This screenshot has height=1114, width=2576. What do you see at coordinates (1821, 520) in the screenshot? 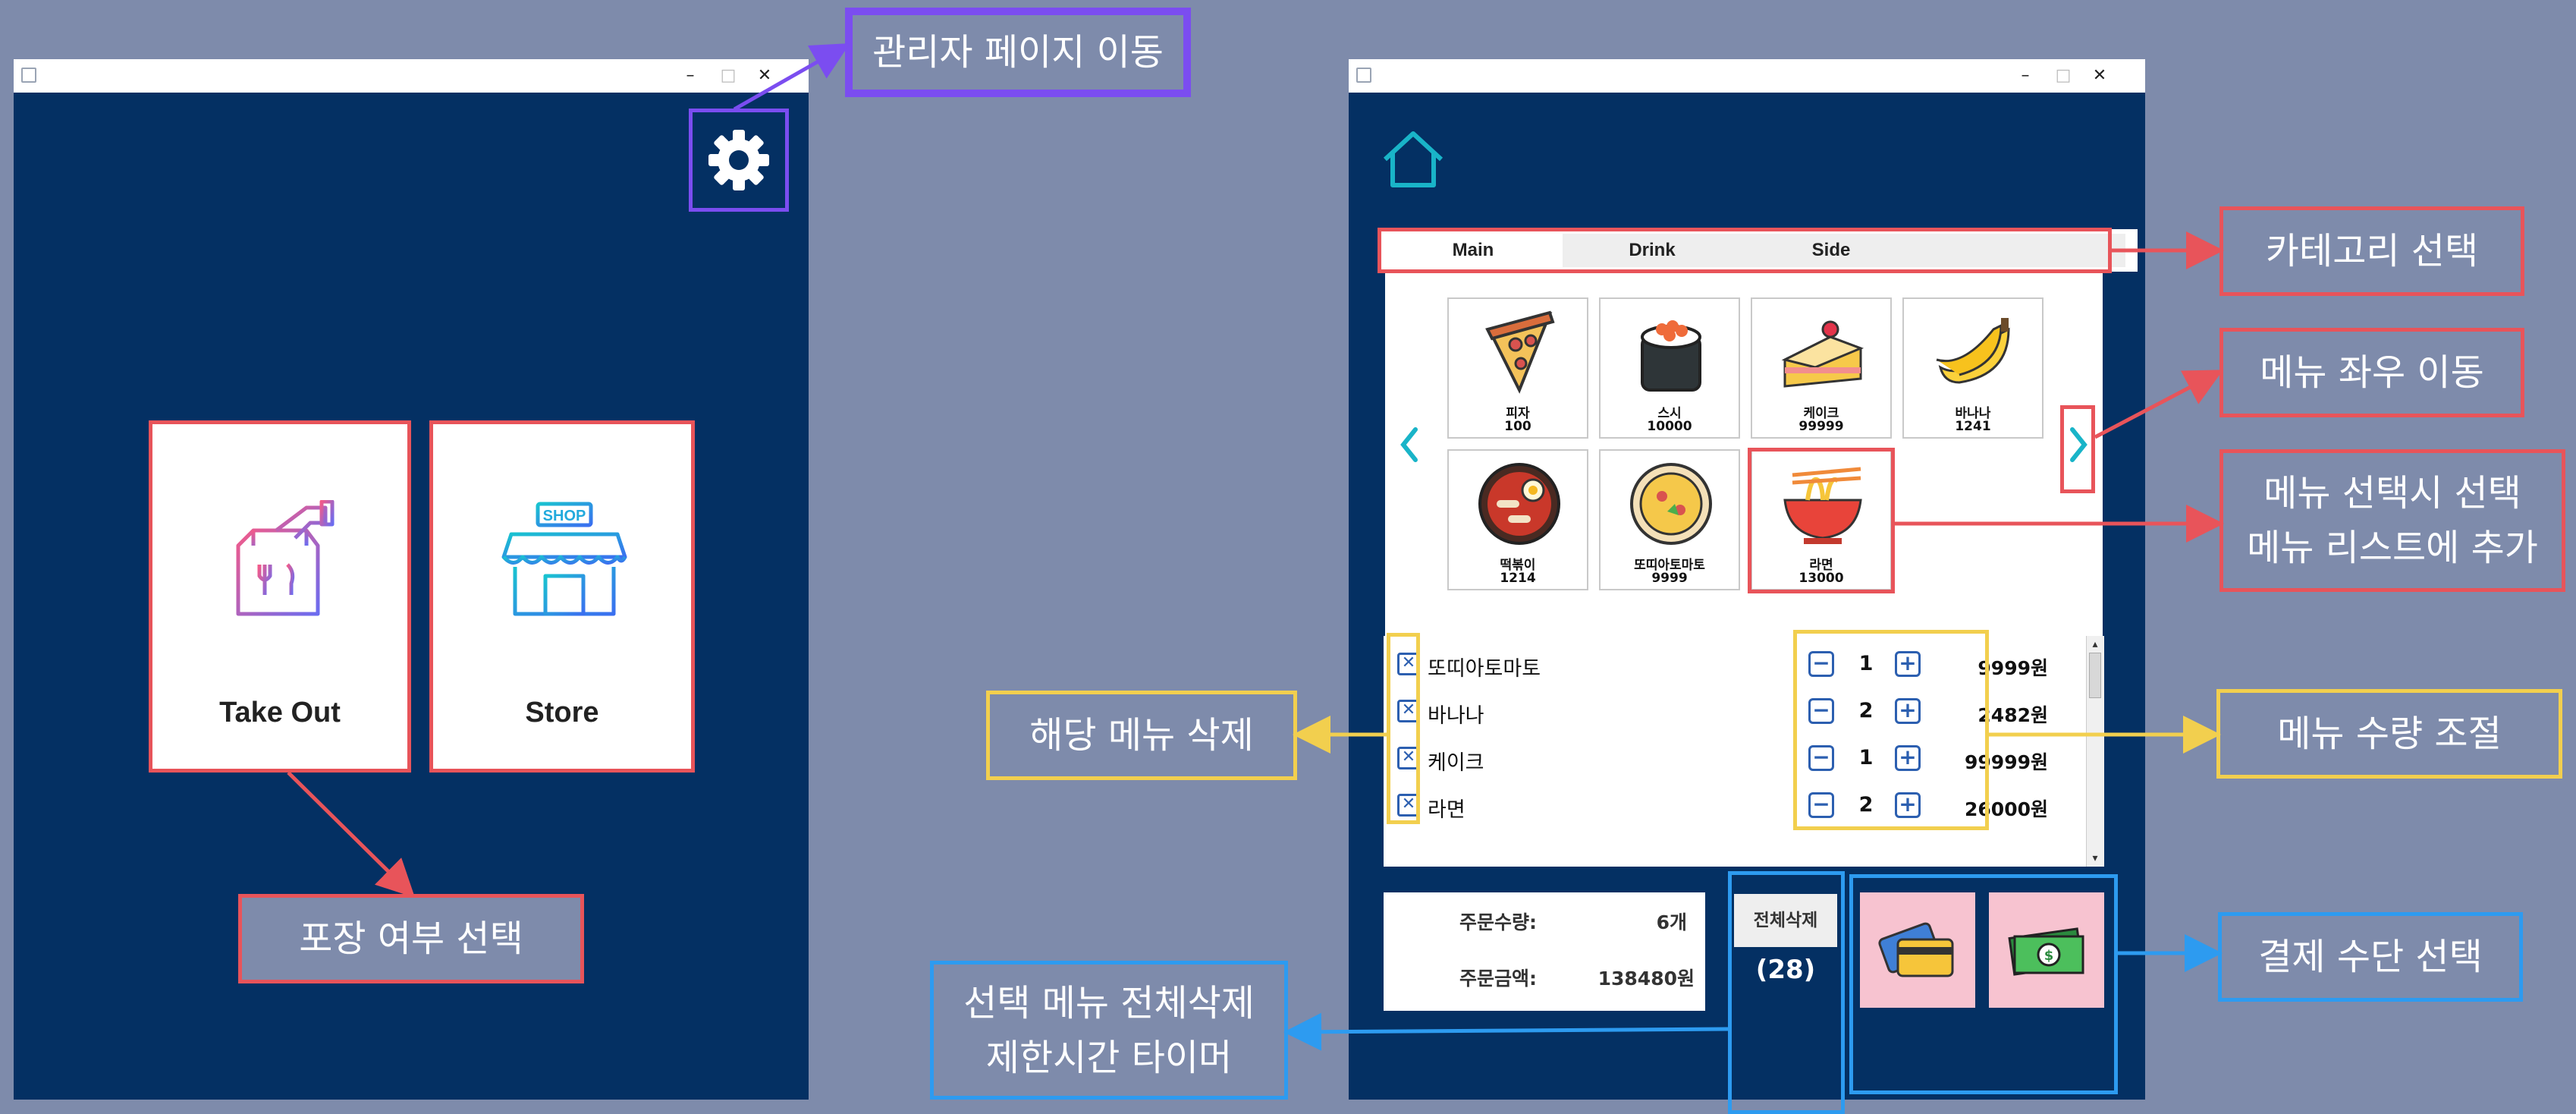
I see `menu-item-select-highlight` at bounding box center [1821, 520].